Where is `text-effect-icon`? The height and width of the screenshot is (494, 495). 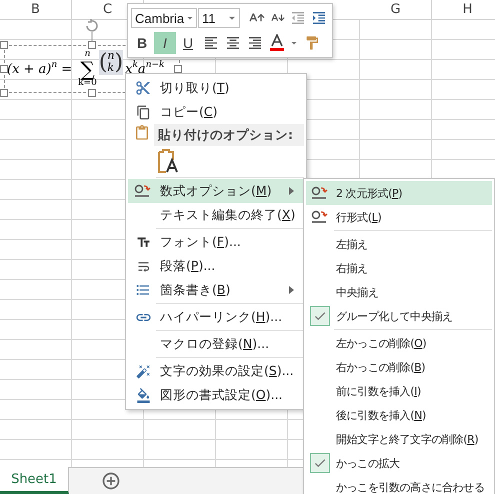 text-effect-icon is located at coordinates (143, 371).